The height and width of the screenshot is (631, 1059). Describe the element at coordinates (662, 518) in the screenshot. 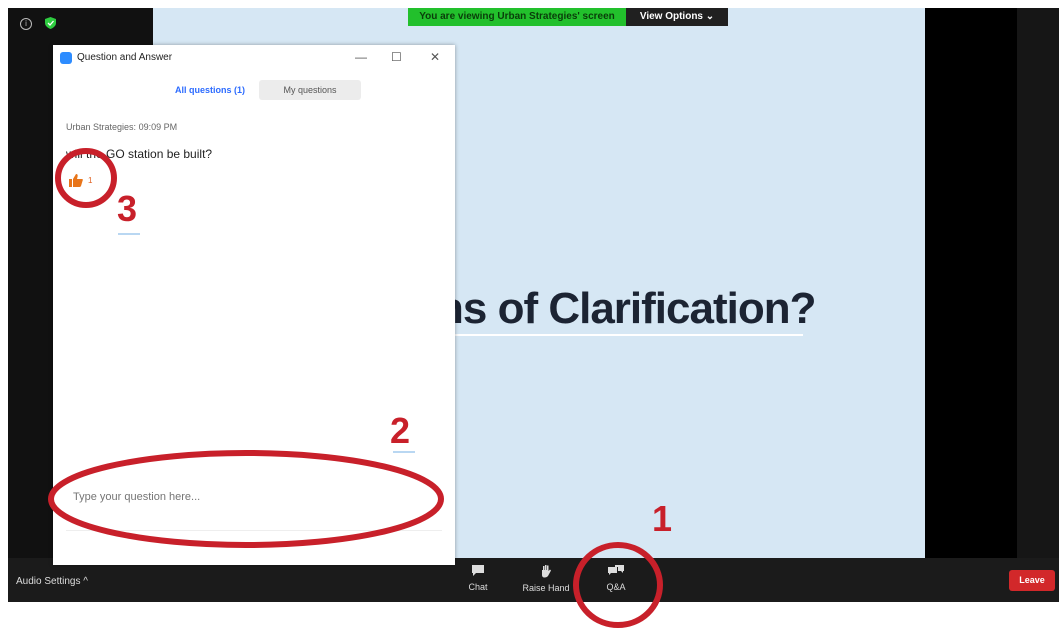

I see `annotation-number-1: 1` at that location.